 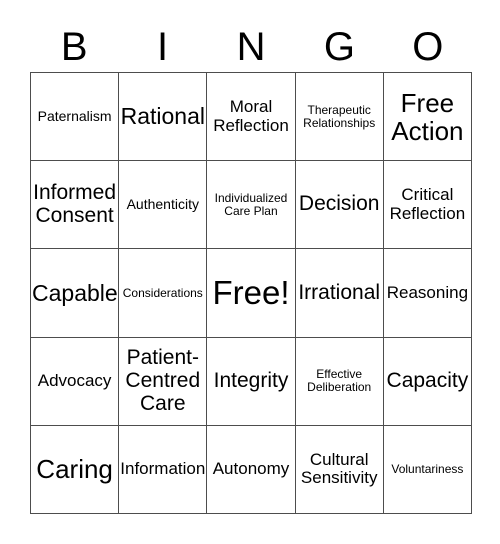 I want to click on bingo-cell-g5: Cultural Sensitivity, so click(x=339, y=469).